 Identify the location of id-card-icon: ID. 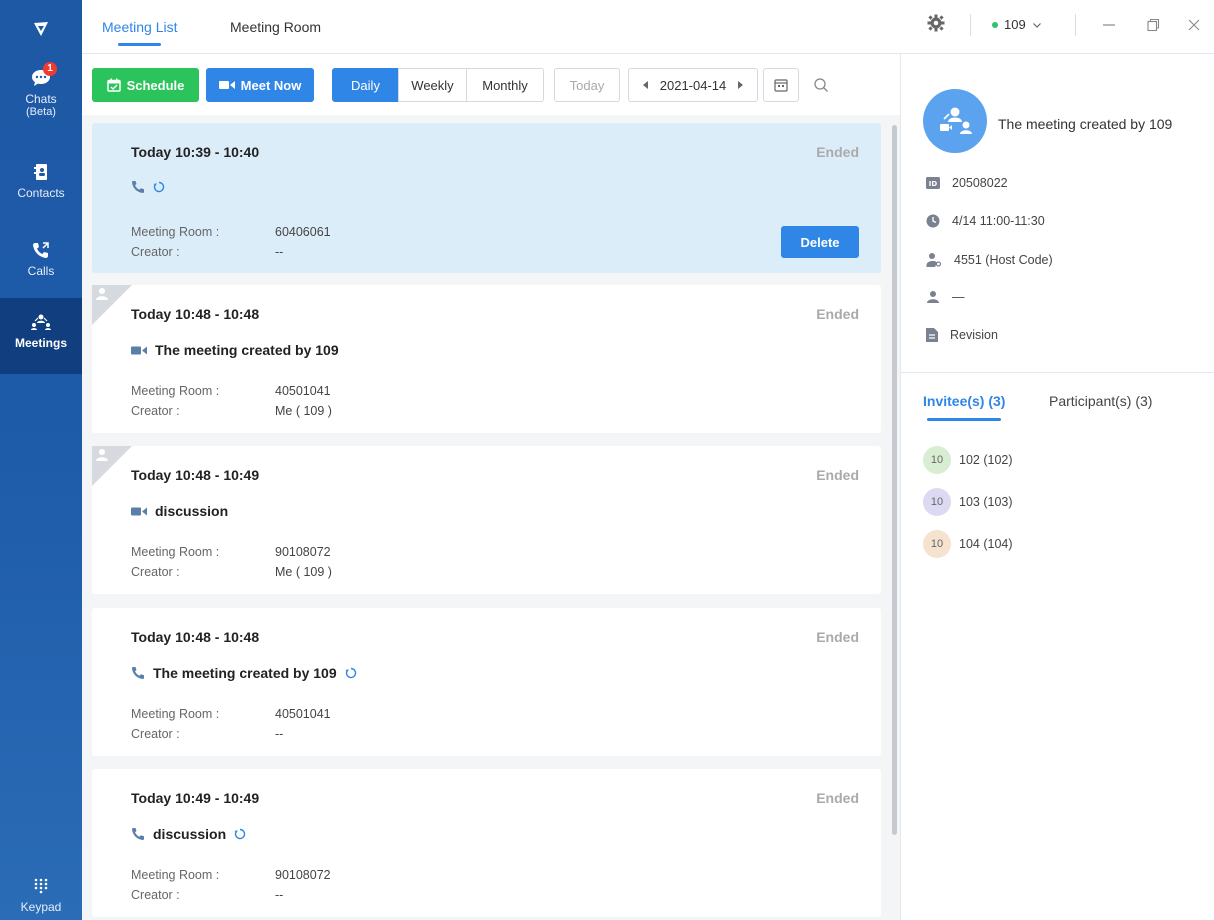
(933, 183).